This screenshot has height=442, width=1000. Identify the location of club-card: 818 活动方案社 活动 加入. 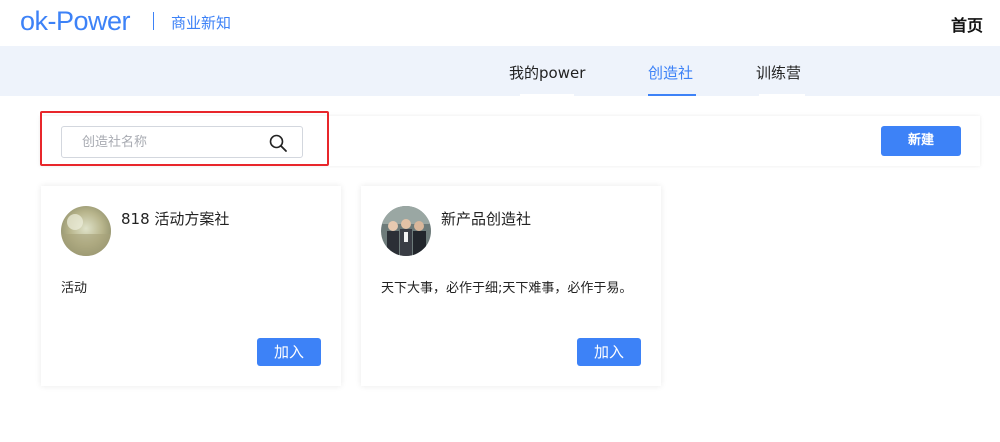
(191, 286).